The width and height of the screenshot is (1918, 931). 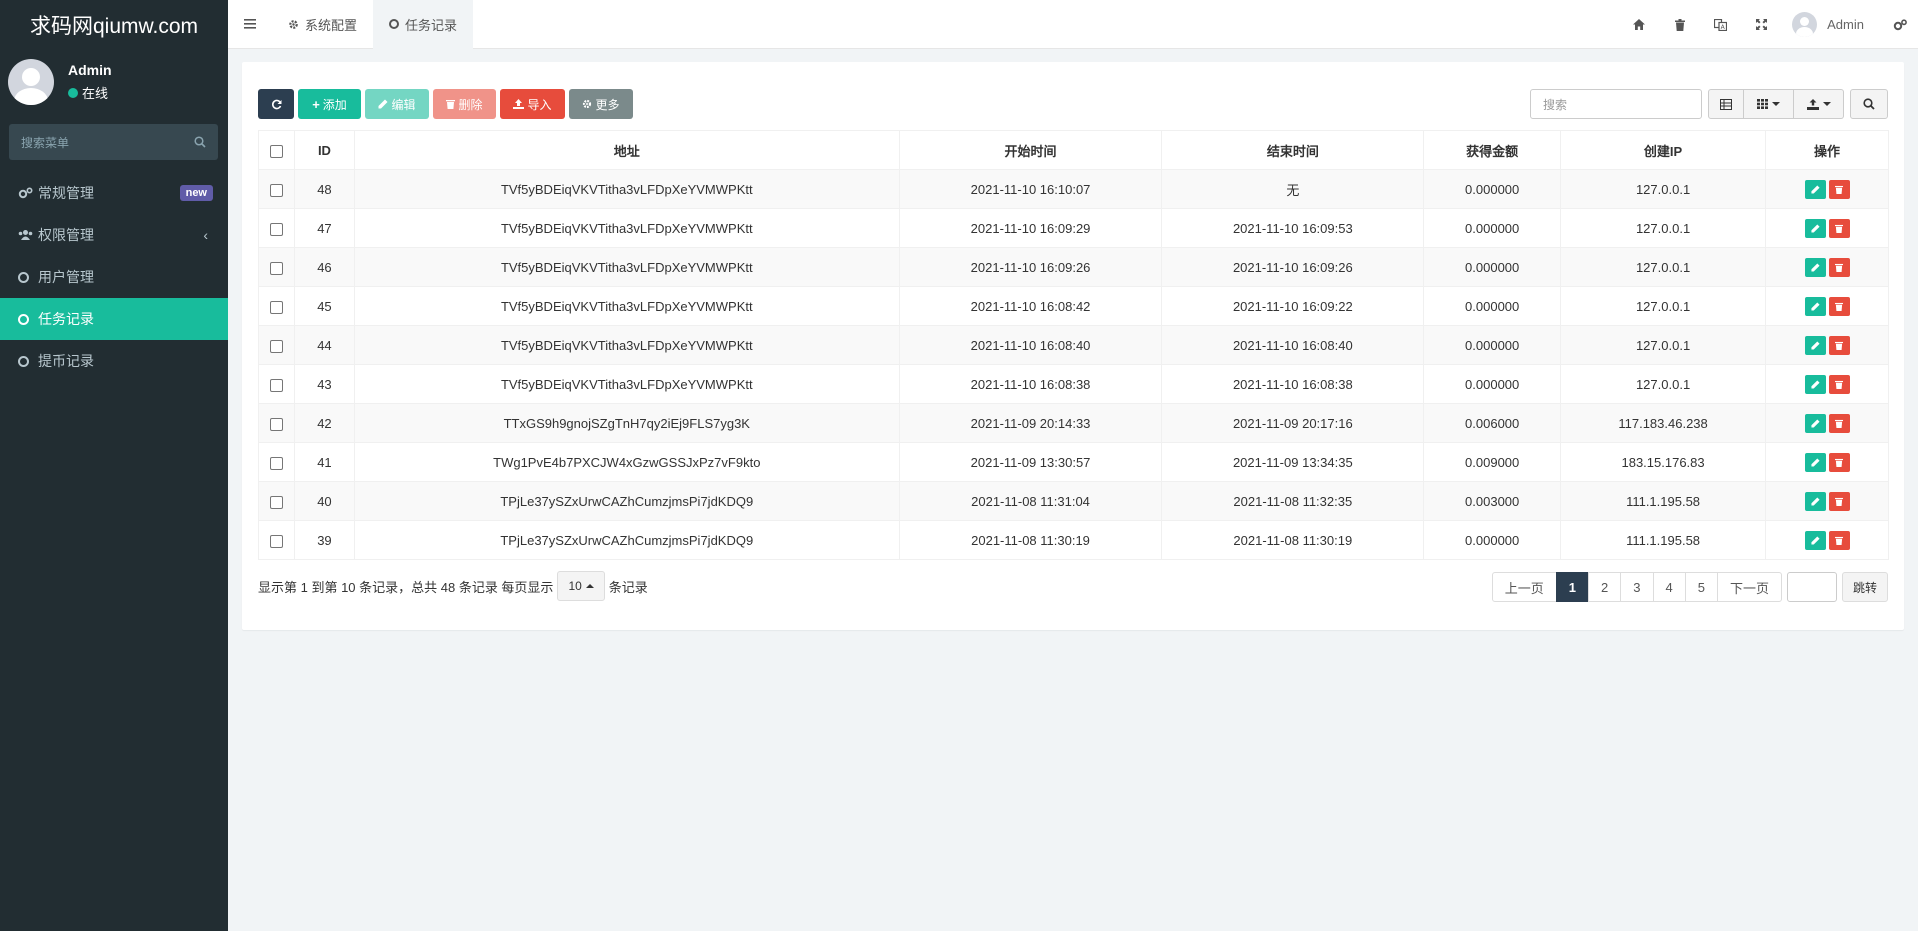 What do you see at coordinates (1811, 587) in the screenshot?
I see `jump-page-input` at bounding box center [1811, 587].